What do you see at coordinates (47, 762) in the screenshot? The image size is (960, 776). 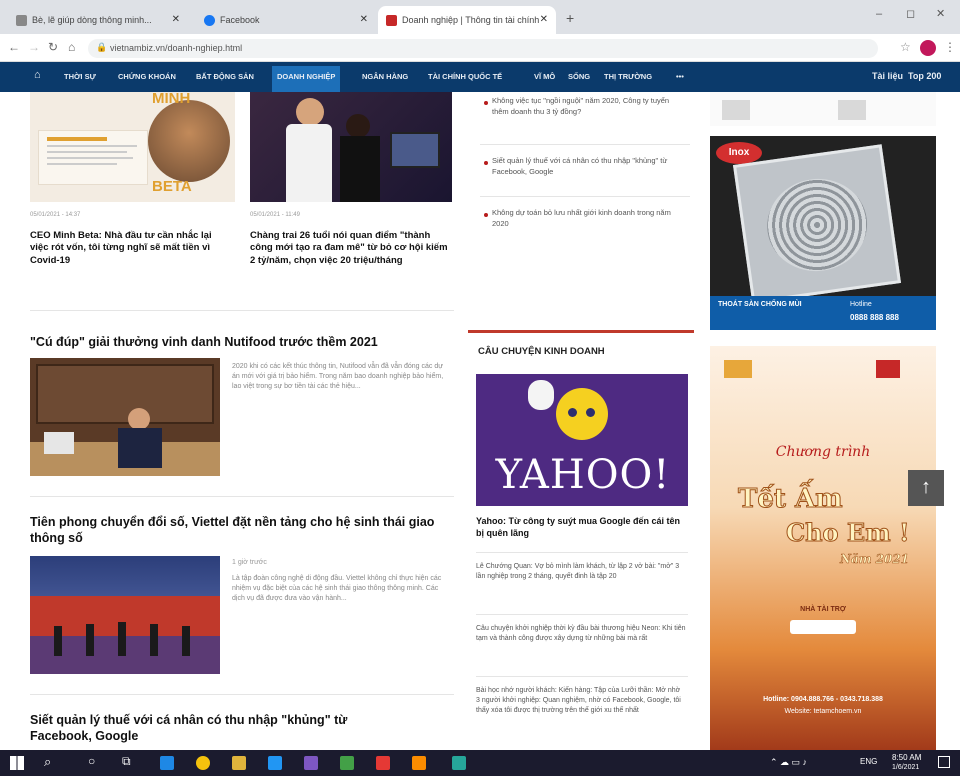 I see `search-icon: ⌕` at bounding box center [47, 762].